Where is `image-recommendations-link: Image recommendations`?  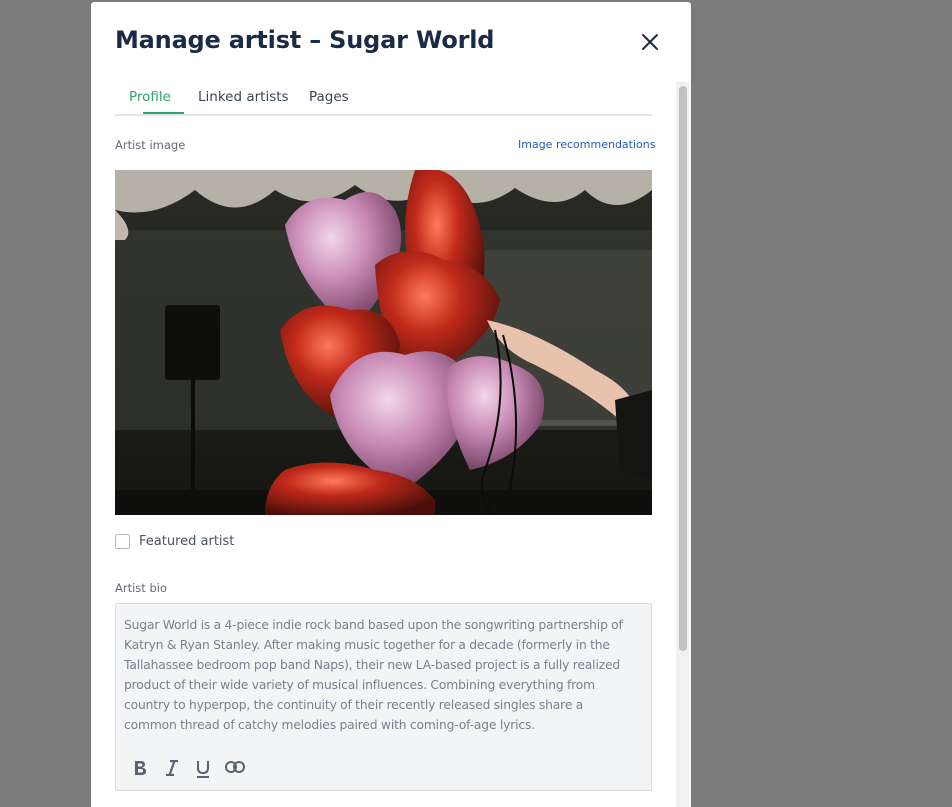
image-recommendations-link: Image recommendations is located at coordinates (586, 144).